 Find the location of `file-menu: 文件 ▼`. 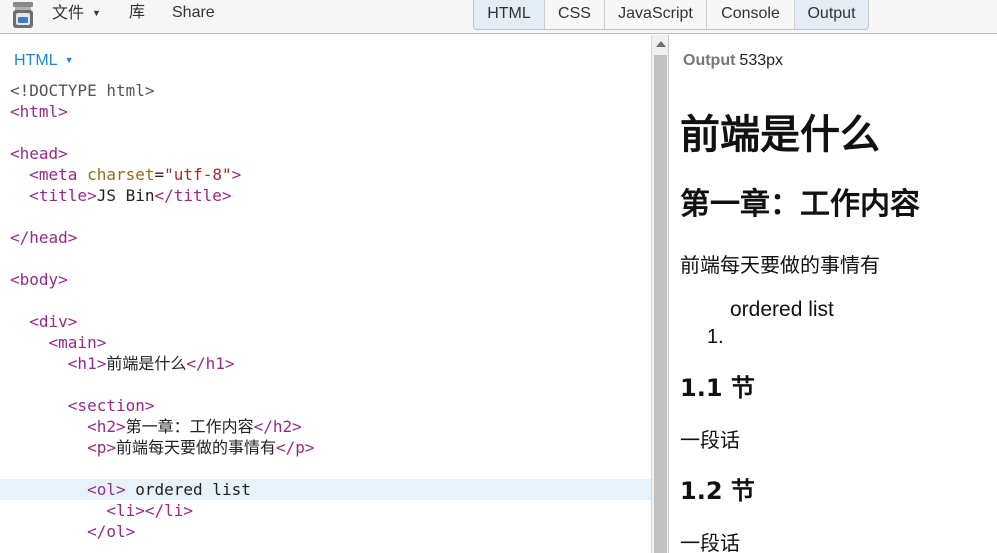

file-menu: 文件 ▼ is located at coordinates (76, 13).